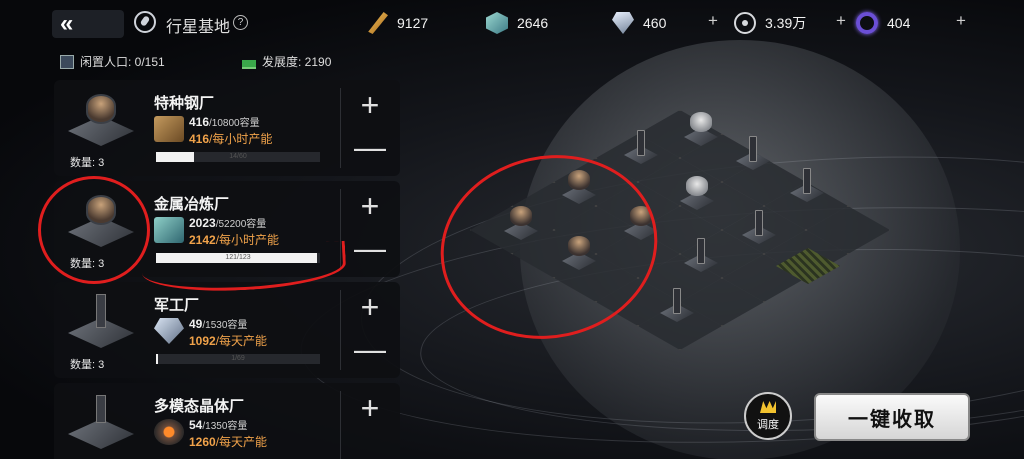 The height and width of the screenshot is (459, 1024). Describe the element at coordinates (88, 24) in the screenshot. I see `back-button: «` at that location.